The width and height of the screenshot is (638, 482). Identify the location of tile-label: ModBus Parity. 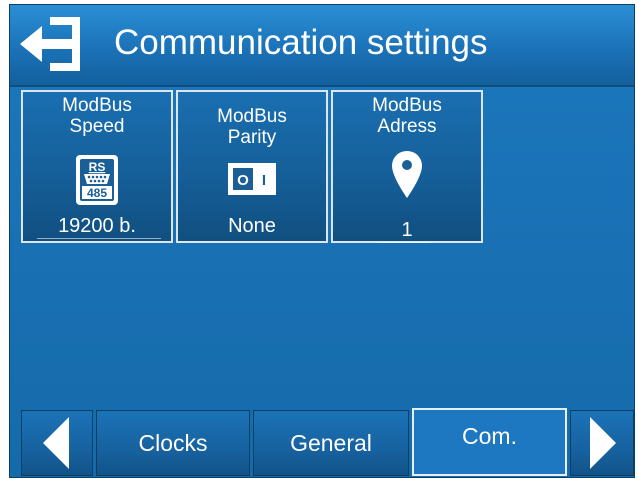
(252, 127).